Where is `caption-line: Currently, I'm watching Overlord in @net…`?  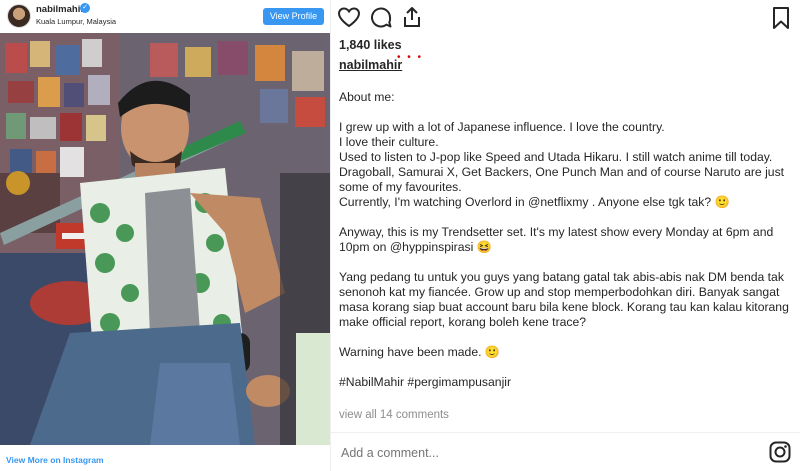
caption-line: Currently, I'm watching Overlord in @net… is located at coordinates (534, 202).